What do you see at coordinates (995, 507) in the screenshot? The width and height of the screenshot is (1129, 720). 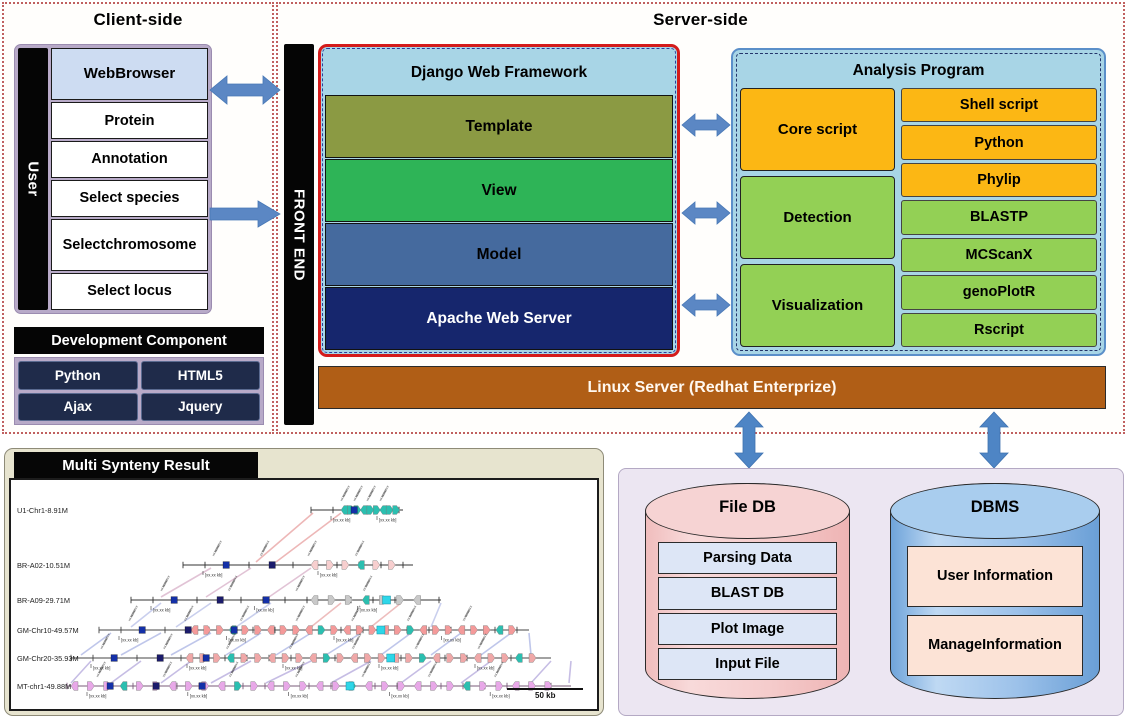 I see `dbms-title: DBMS` at bounding box center [995, 507].